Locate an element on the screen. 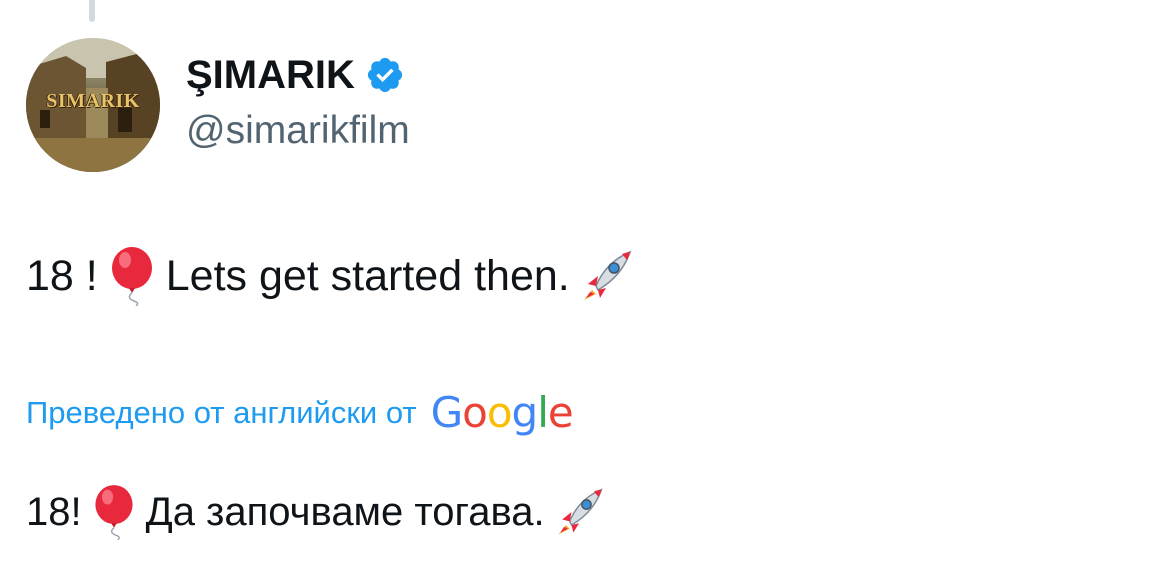  avatar: SIMARIK is located at coordinates (93, 105).